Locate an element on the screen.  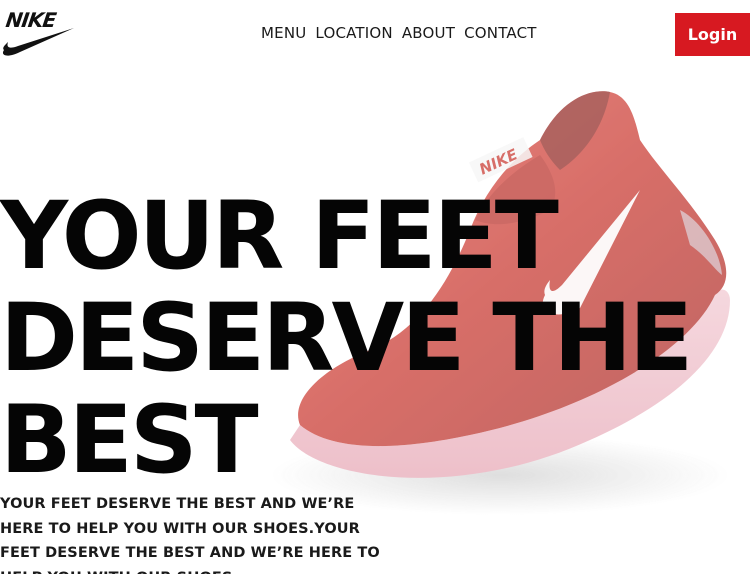
hero-title-line-1: YOUR FEET is located at coordinates (279, 236).